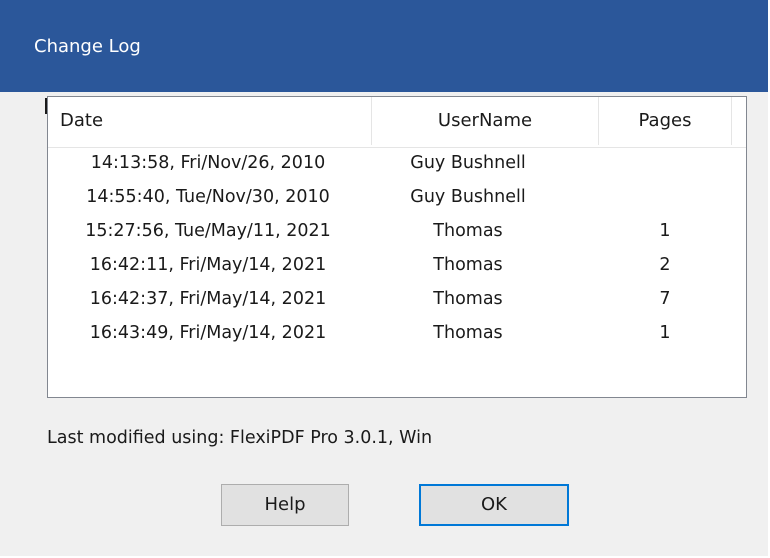 The height and width of the screenshot is (558, 770). I want to click on column-header-pages: Pages, so click(665, 121).